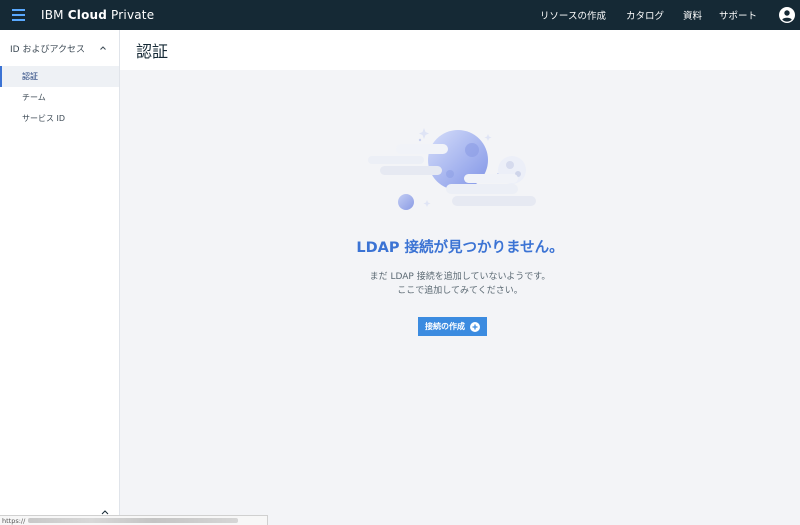 The height and width of the screenshot is (525, 800). What do you see at coordinates (59, 118) in the screenshot?
I see `sidebar-item-service-ids: サービス ID` at bounding box center [59, 118].